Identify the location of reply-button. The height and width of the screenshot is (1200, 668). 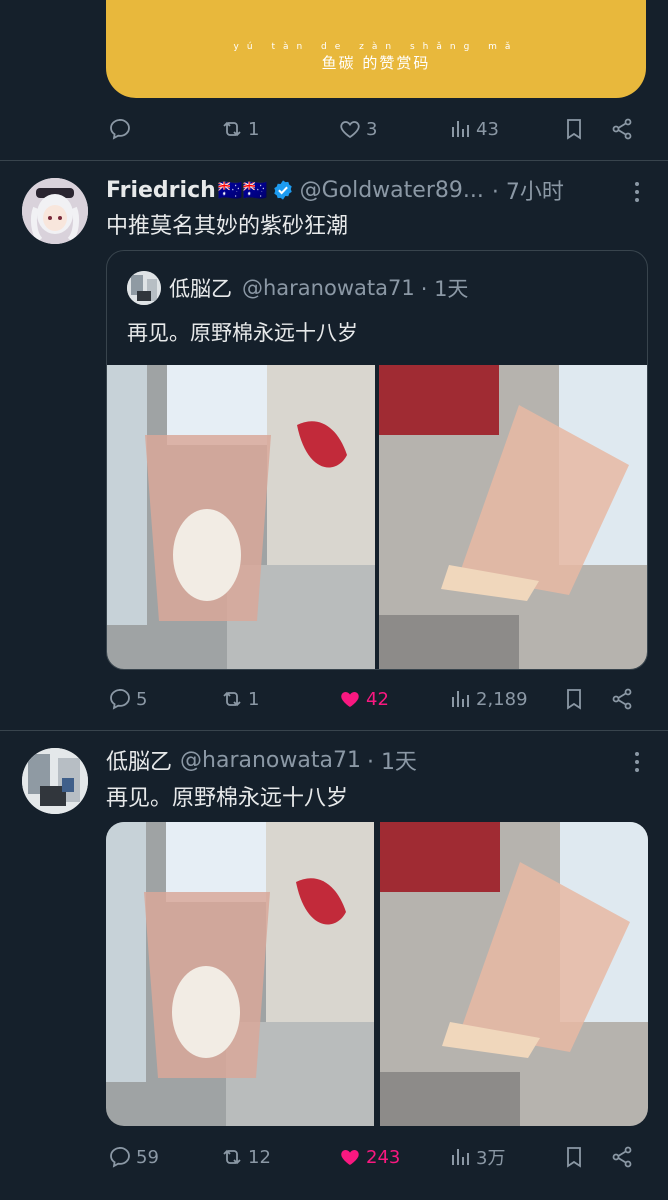
(120, 129).